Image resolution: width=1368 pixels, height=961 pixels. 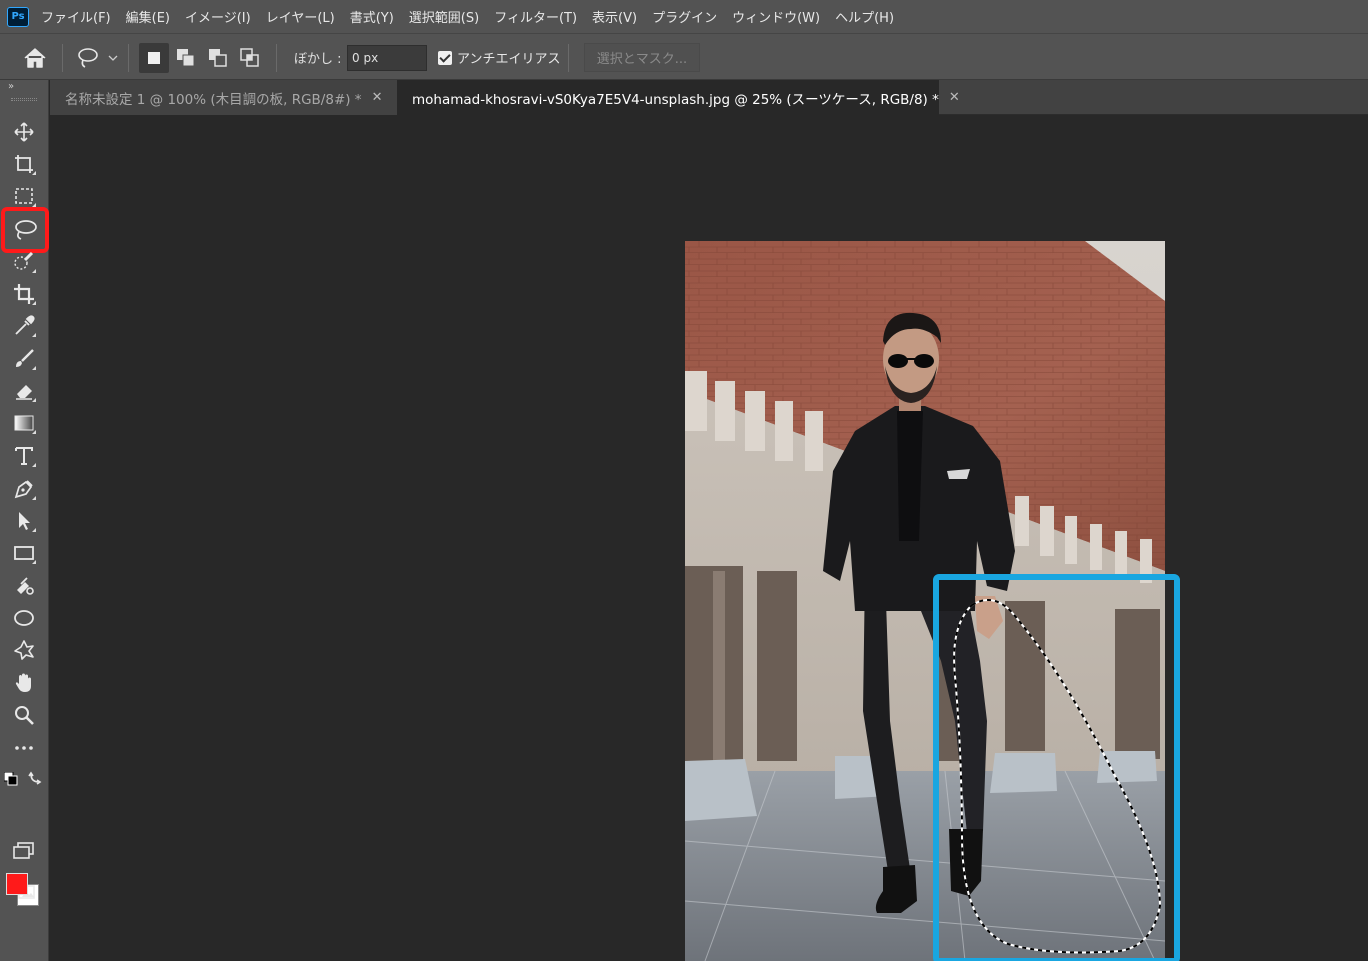 I want to click on menu-filter: フィルター(T), so click(x=535, y=16).